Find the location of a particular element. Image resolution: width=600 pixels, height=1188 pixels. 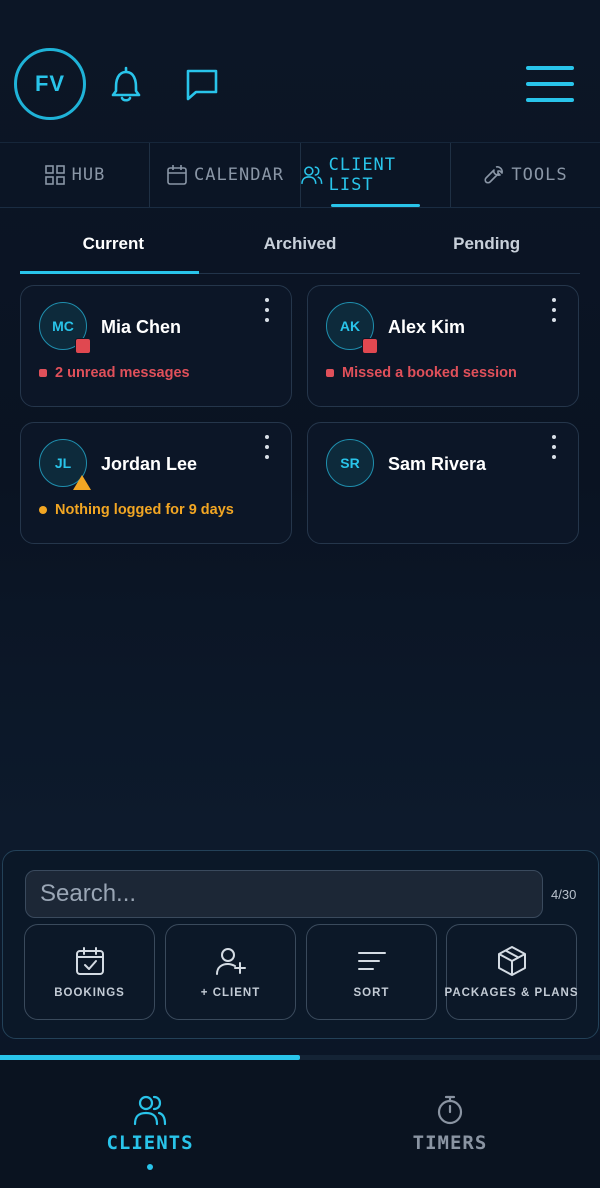

add-client-label: + CLIENT is located at coordinates (230, 993).